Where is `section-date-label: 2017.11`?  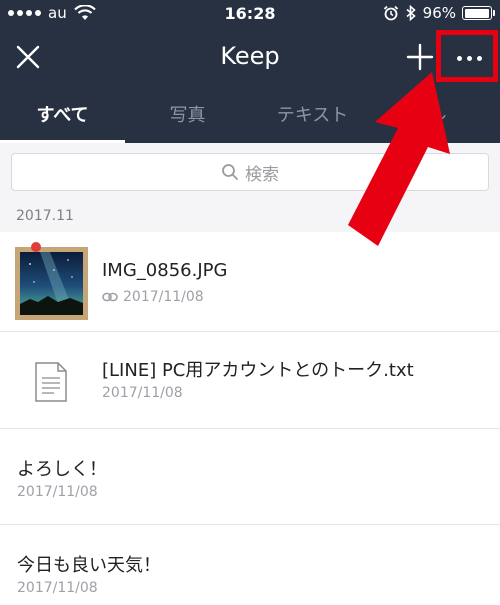
section-date-label: 2017.11 is located at coordinates (45, 216).